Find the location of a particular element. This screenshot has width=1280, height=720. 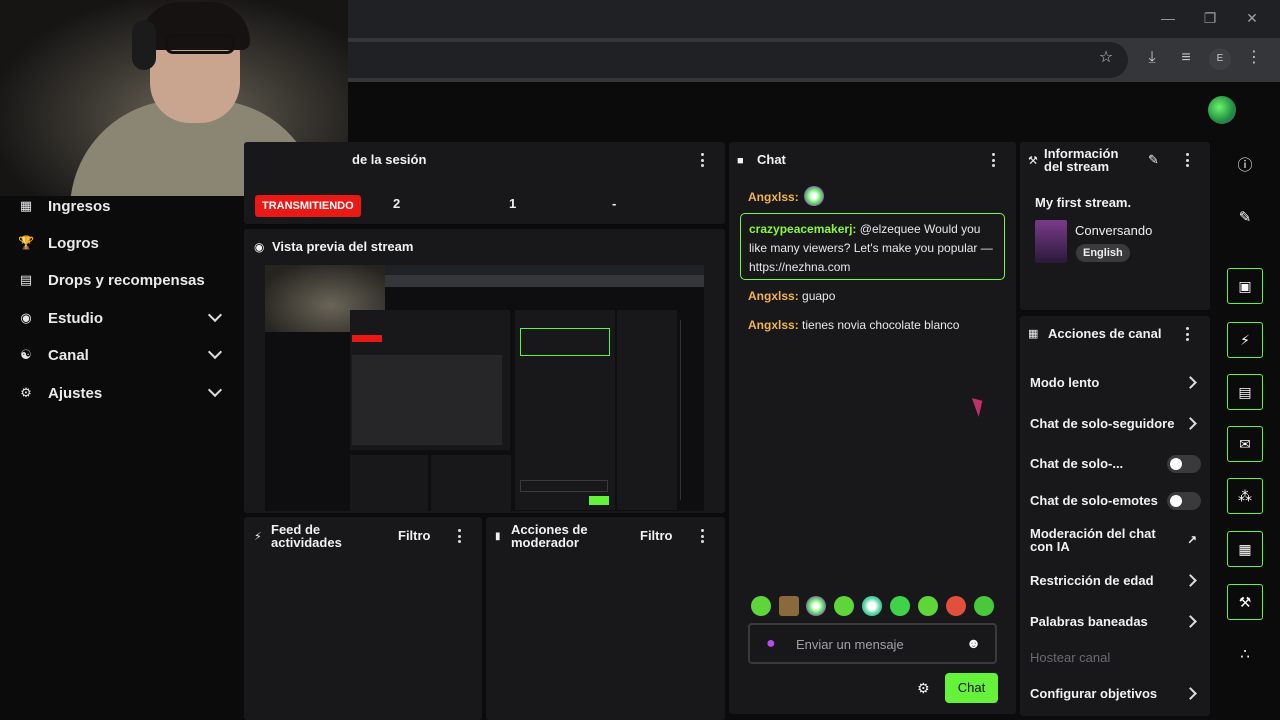

restore-icon: ❐ is located at coordinates (1210, 18).